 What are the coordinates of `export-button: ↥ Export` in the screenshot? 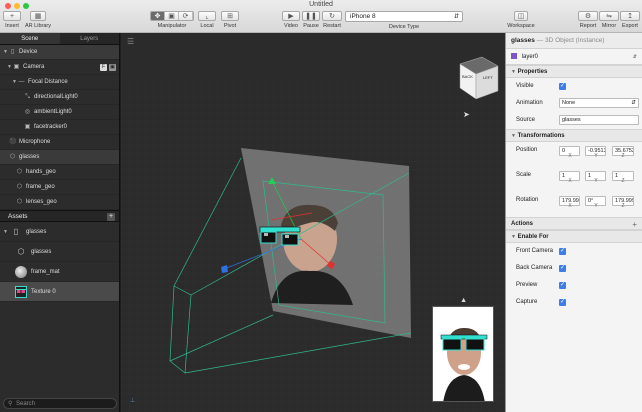 It's located at (630, 20).